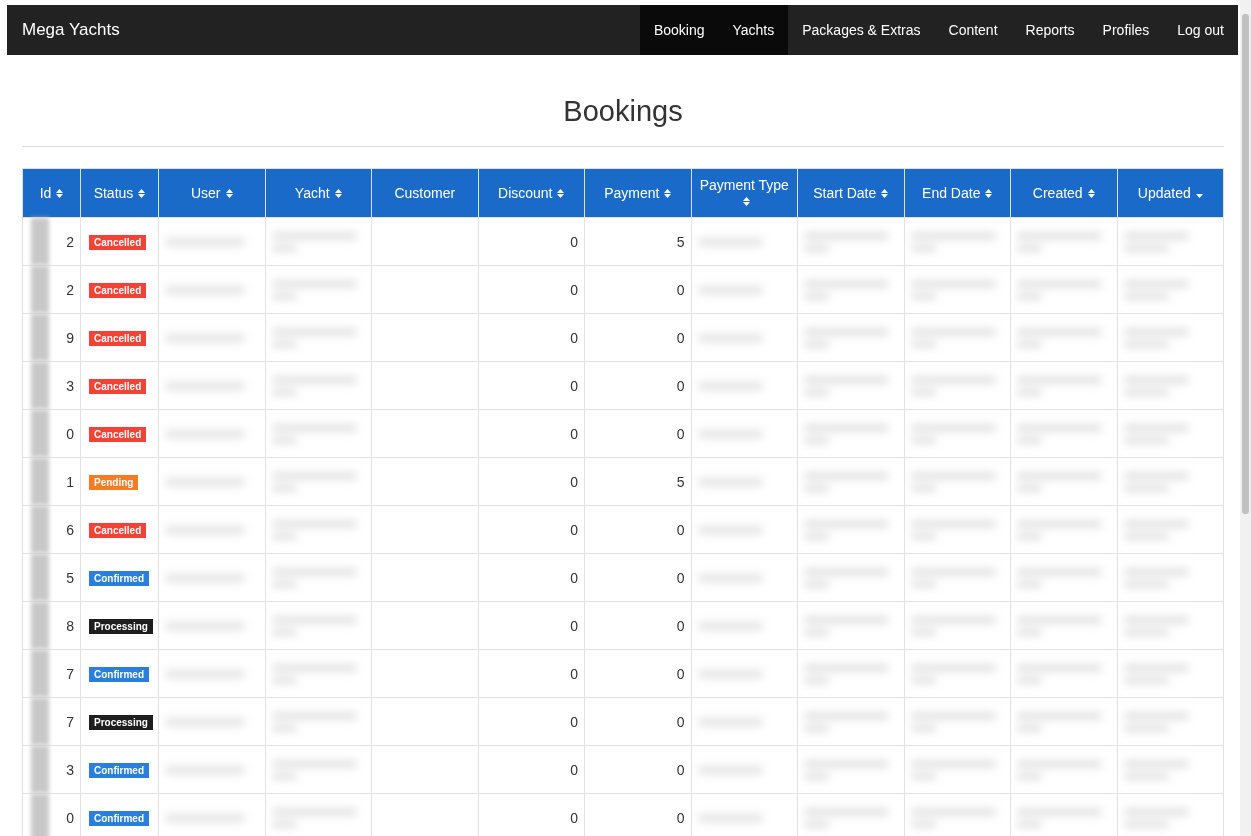 This screenshot has width=1251, height=836. What do you see at coordinates (1063, 193) in the screenshot?
I see `column-header: Created` at bounding box center [1063, 193].